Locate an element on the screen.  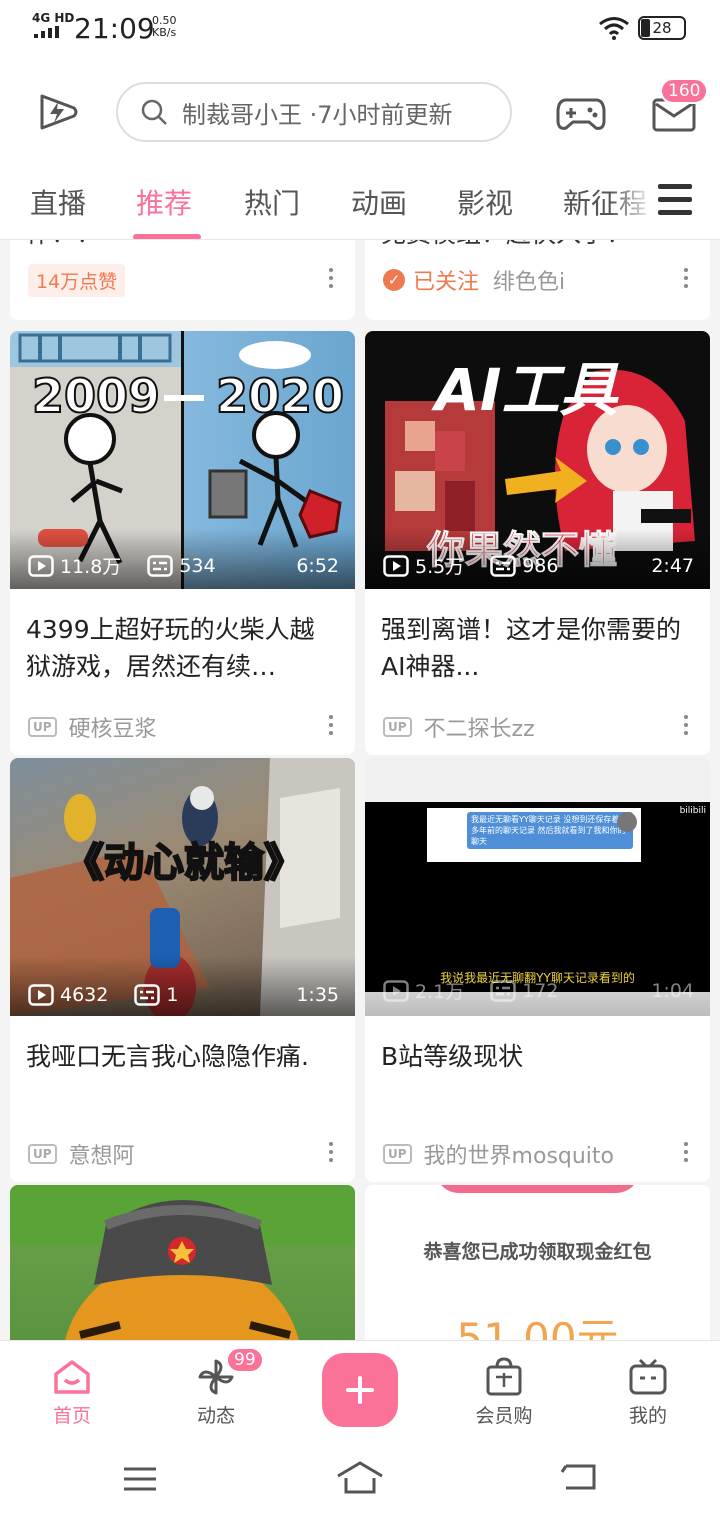
net-speed: 0.50 KB/s is located at coordinates (164, 26).